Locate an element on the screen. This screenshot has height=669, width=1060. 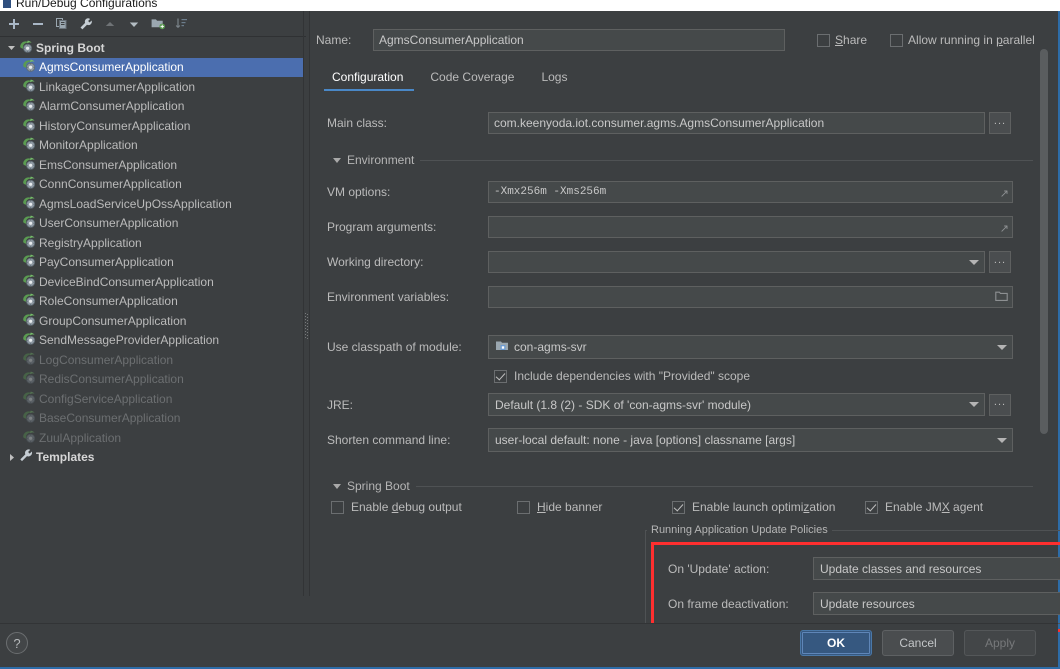
program-arguments-label: Program arguments: is located at coordinates (382, 227).